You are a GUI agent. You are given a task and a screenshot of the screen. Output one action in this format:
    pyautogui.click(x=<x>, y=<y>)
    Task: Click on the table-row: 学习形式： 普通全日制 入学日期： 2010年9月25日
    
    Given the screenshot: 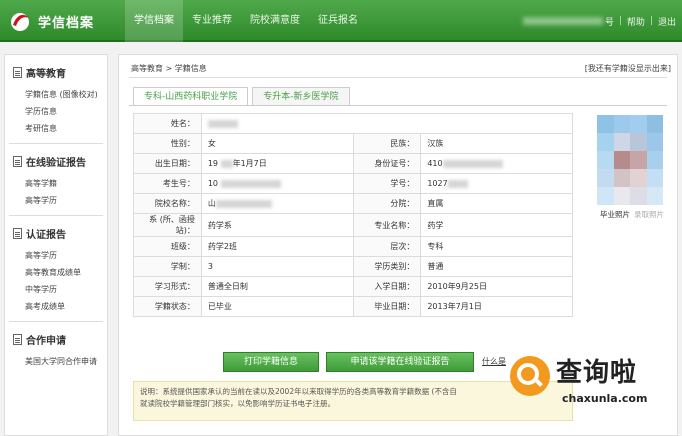 What is the action you would take?
    pyautogui.click(x=353, y=286)
    